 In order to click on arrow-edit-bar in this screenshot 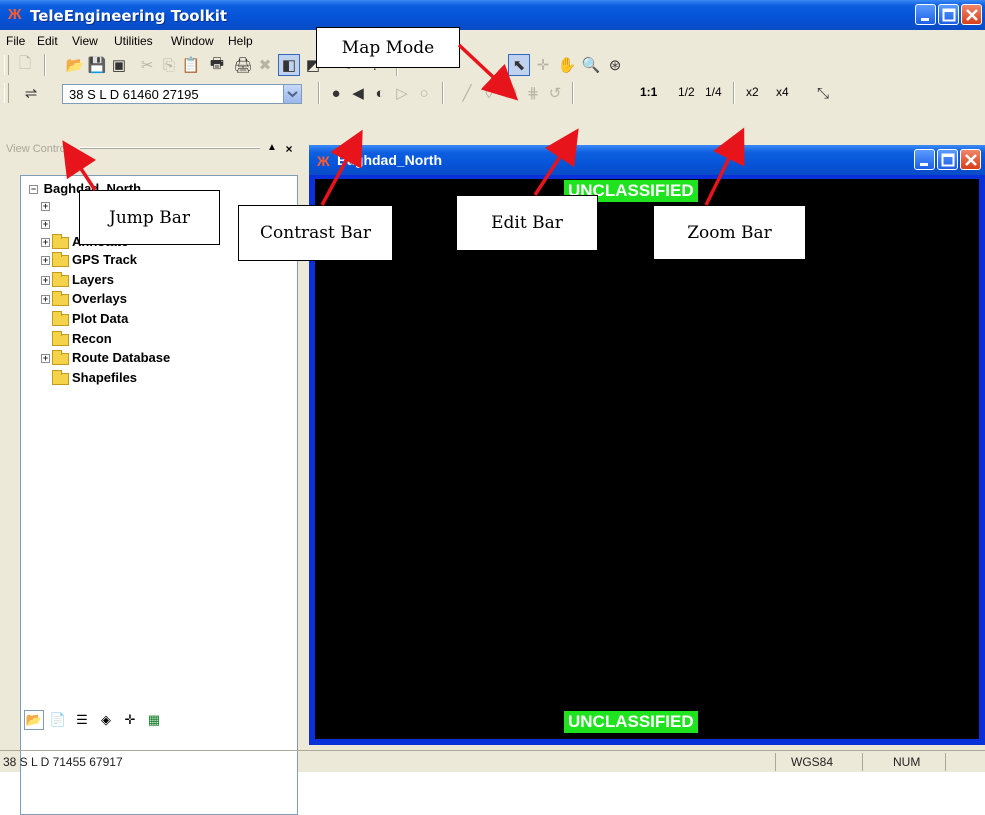, I will do `click(556, 162)`.